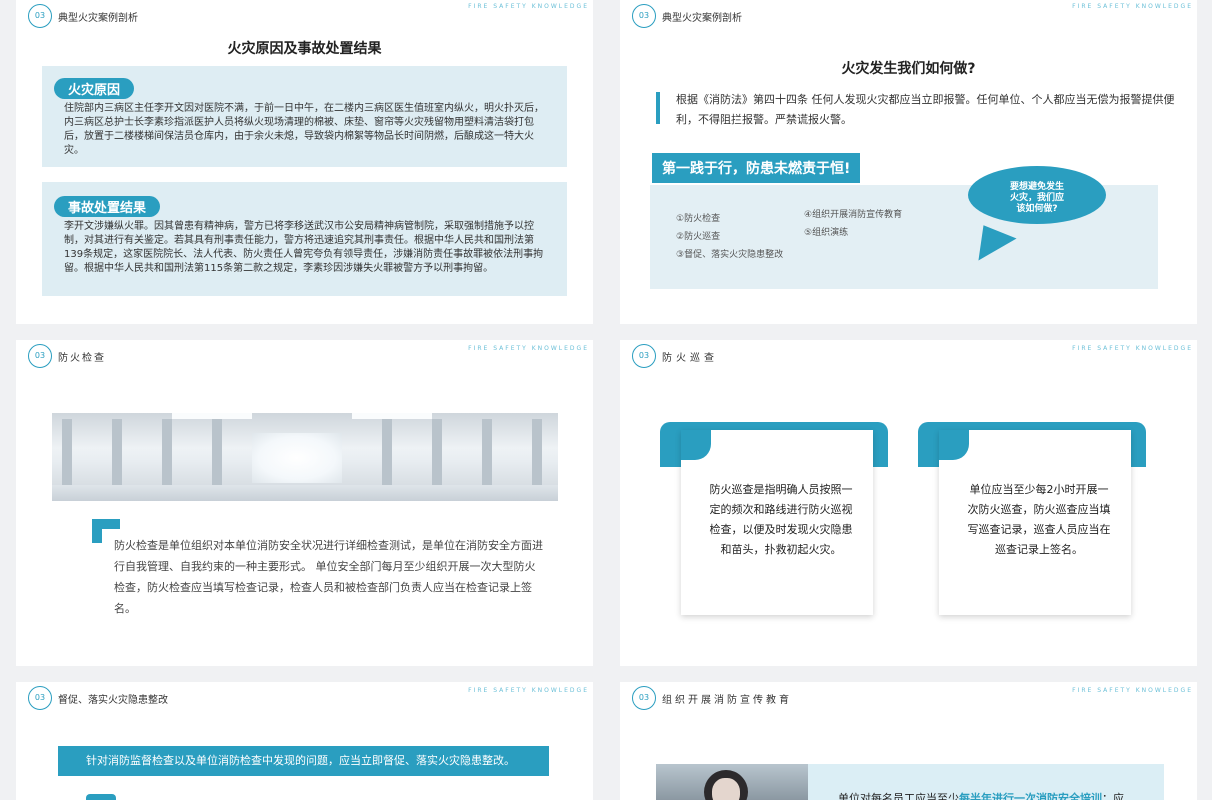 This screenshot has height=800, width=1212. I want to click on result-label: 事故处置结果, so click(107, 206).